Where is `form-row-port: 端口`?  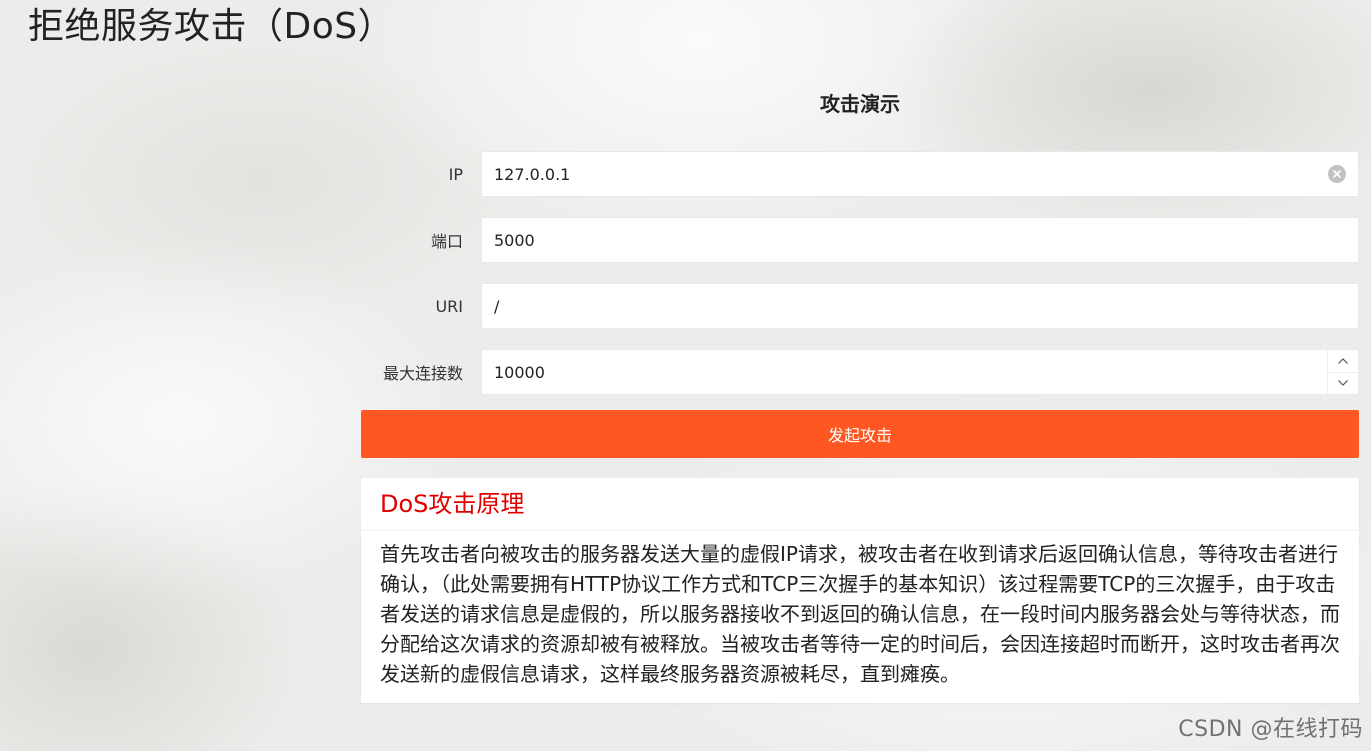 form-row-port: 端口 is located at coordinates (860, 240).